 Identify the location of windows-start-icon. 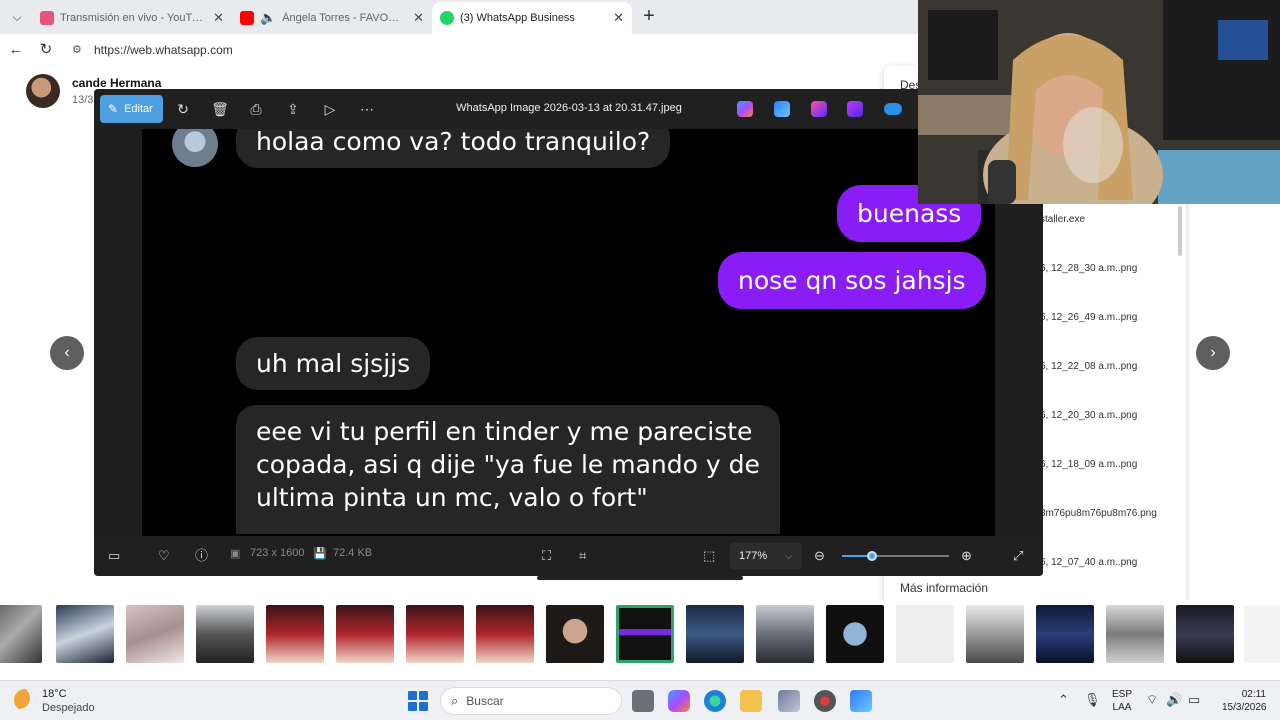
(418, 701).